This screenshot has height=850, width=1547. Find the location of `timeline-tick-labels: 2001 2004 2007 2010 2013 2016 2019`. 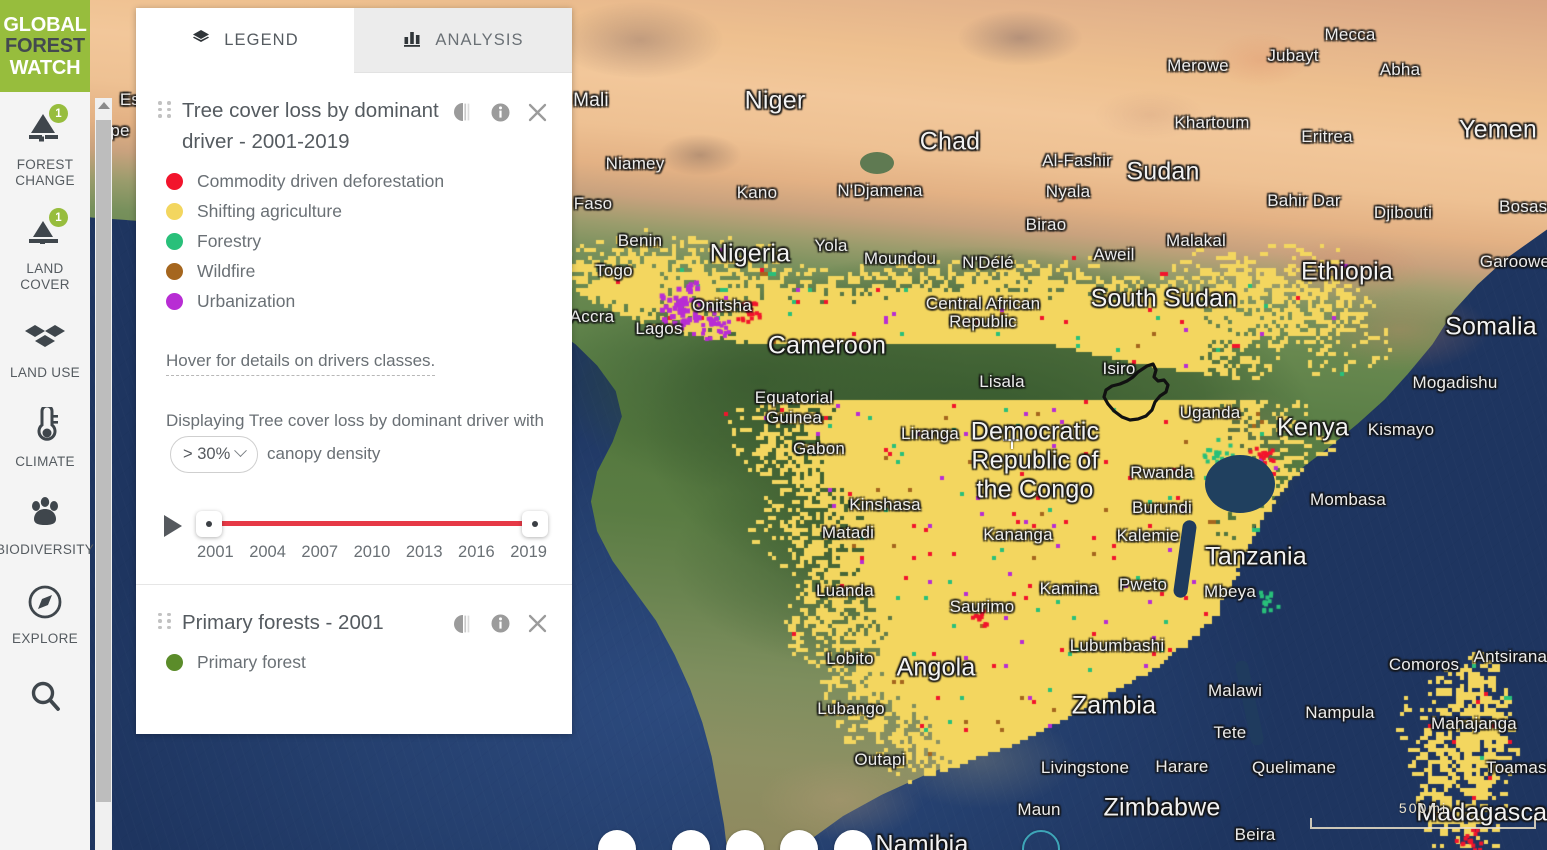

timeline-tick-labels: 2001 2004 2007 2010 2013 2016 2019 is located at coordinates (372, 552).